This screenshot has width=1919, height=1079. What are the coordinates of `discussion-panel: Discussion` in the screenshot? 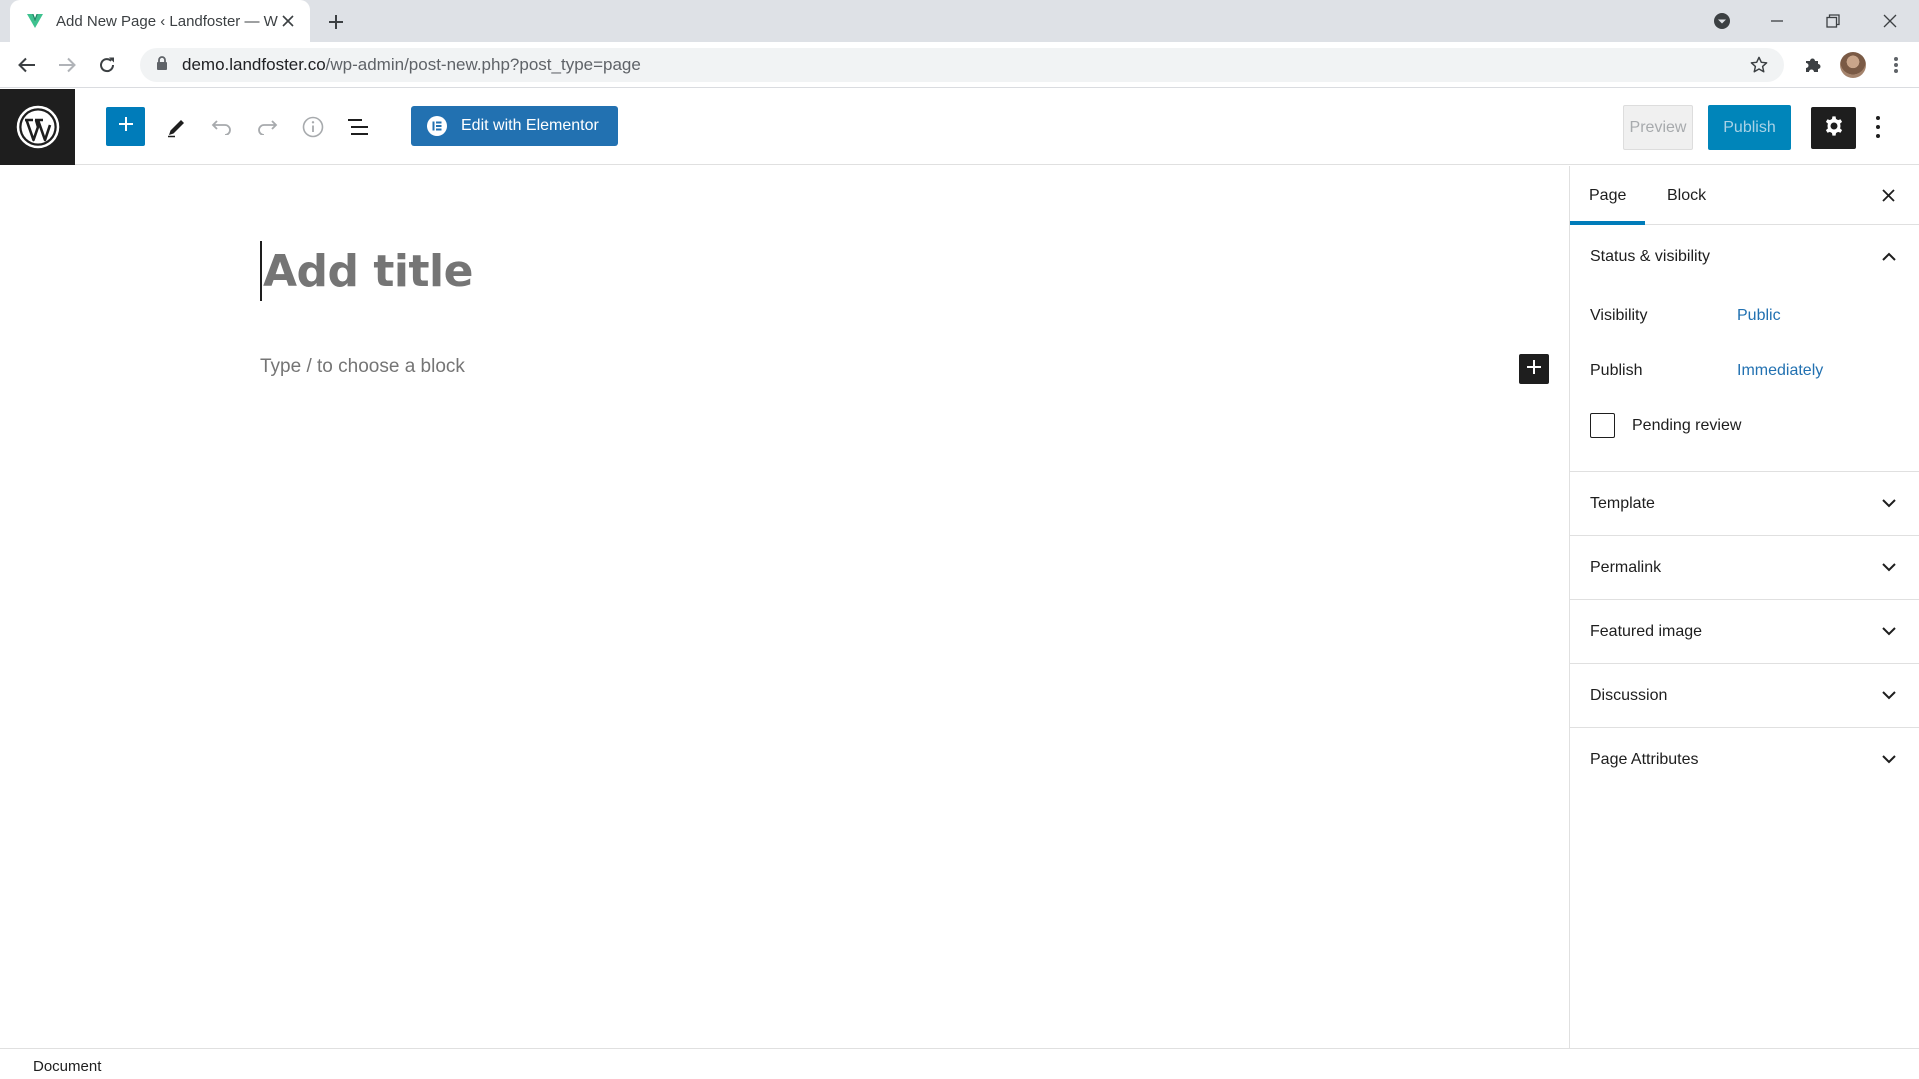 It's located at (1744, 696).